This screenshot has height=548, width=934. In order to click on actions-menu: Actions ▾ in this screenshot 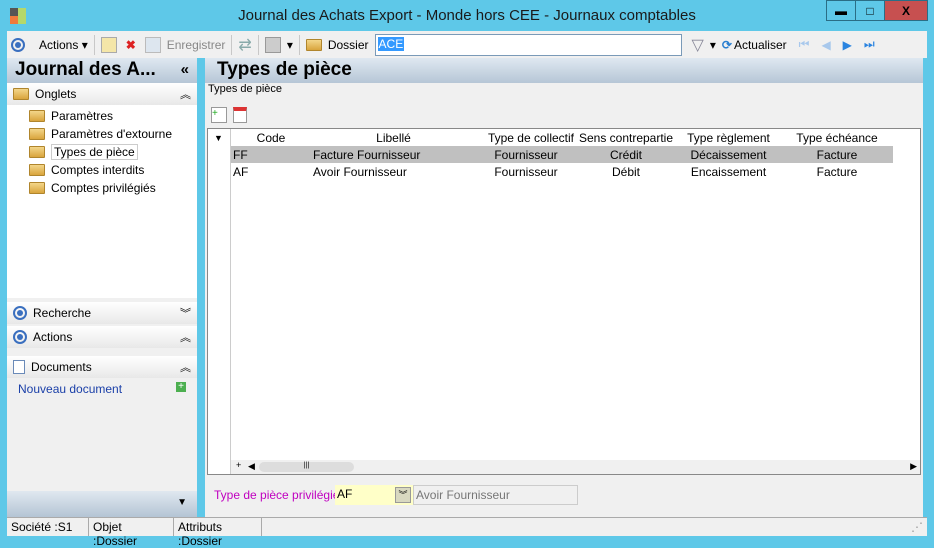, I will do `click(63, 45)`.